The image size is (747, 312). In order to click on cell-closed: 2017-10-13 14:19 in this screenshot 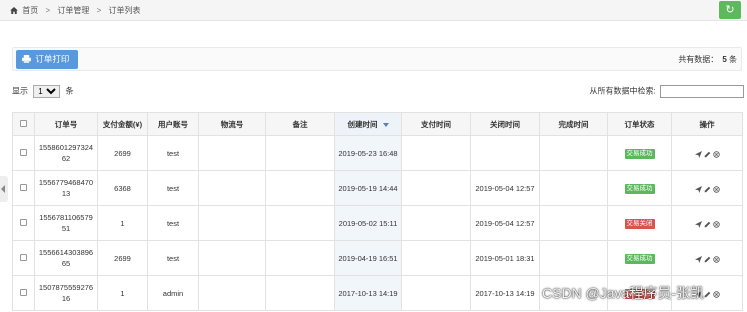, I will do `click(505, 293)`.